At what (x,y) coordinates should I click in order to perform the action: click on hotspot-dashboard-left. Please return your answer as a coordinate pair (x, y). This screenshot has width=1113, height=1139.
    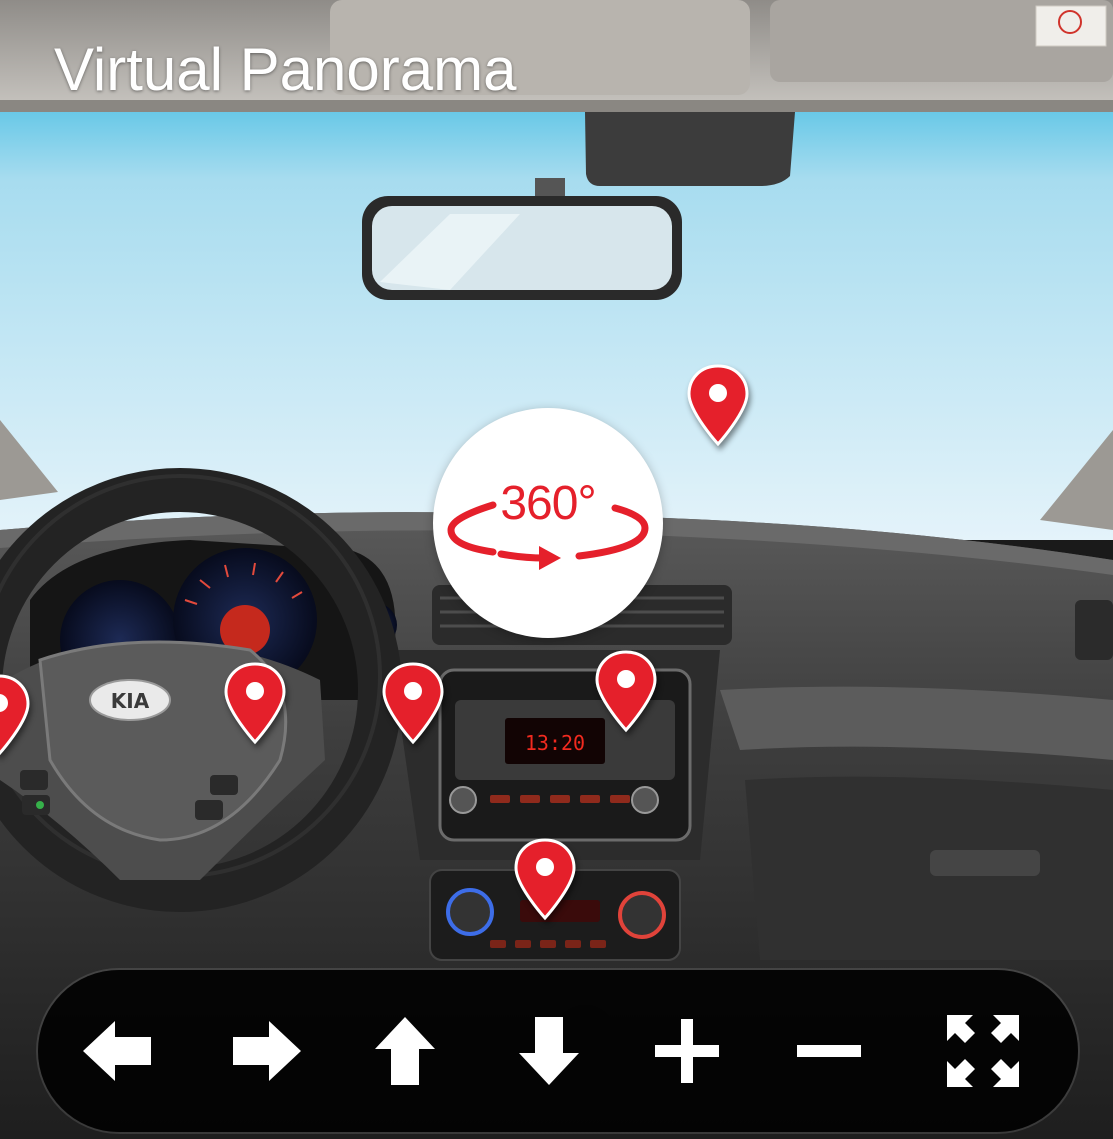
    Looking at the image, I should click on (413, 704).